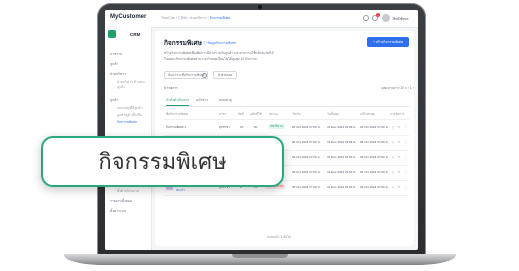 This screenshot has height=271, width=519. I want to click on page-title: กิจกรรมพิเศษ, so click(183, 43).